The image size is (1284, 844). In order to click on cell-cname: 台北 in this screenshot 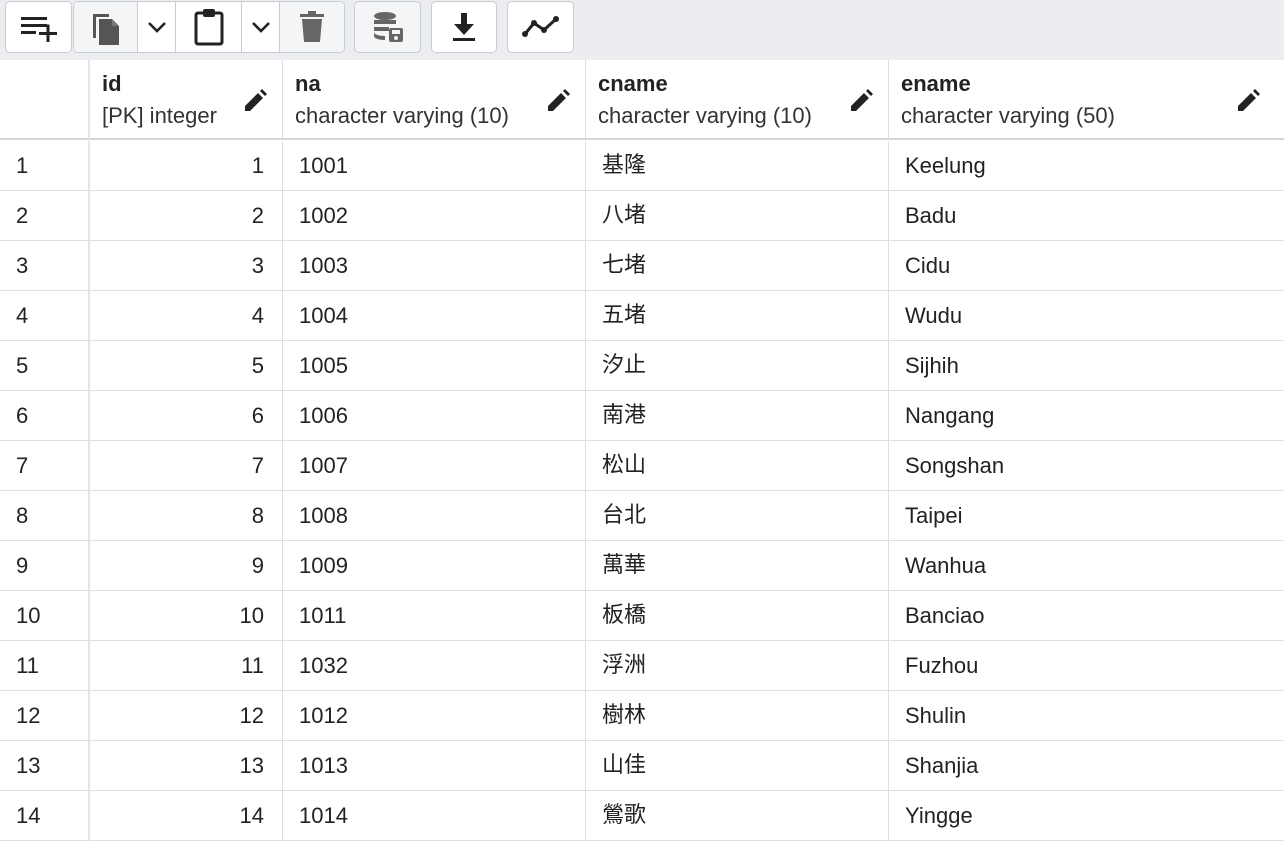, I will do `click(737, 516)`.